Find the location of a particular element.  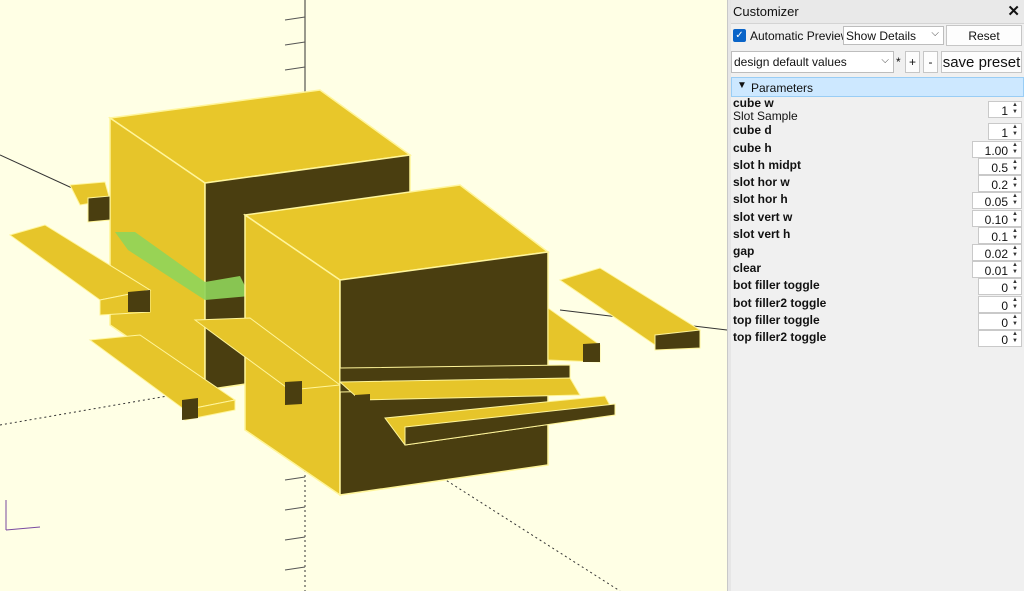

param-row: cube w Slot Sample 1 ▲ ▼ is located at coordinates (877, 109).